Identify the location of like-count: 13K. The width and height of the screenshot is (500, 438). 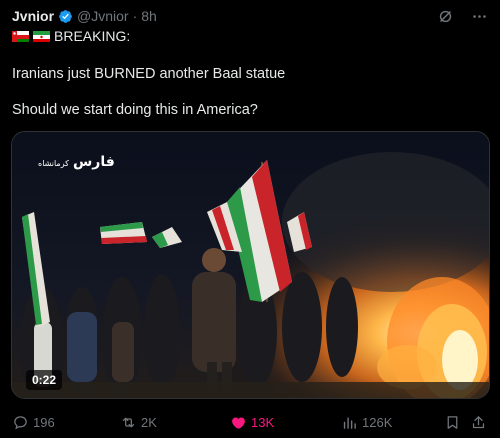
(263, 422).